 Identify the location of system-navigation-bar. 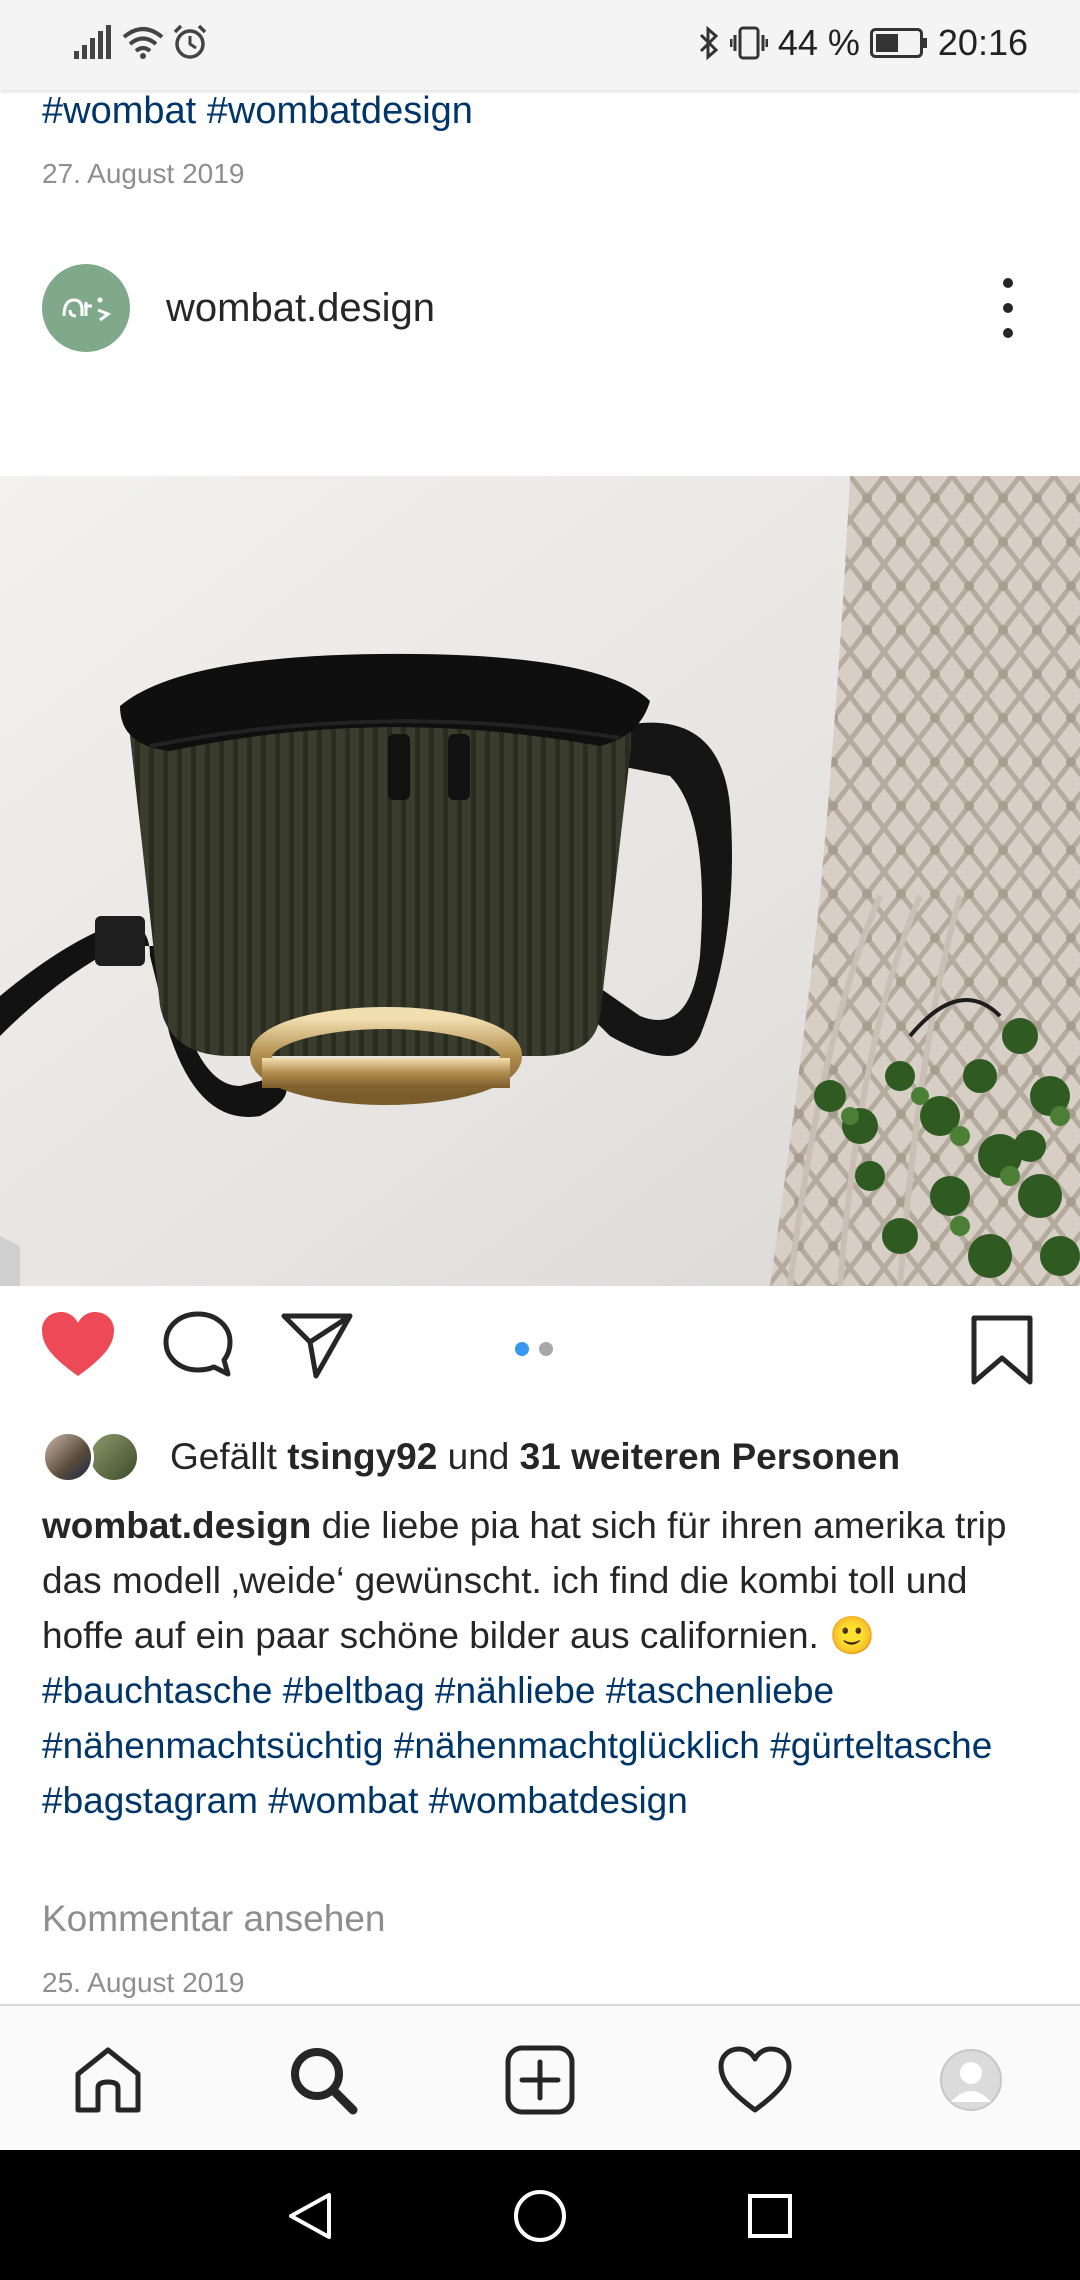
(540, 2215).